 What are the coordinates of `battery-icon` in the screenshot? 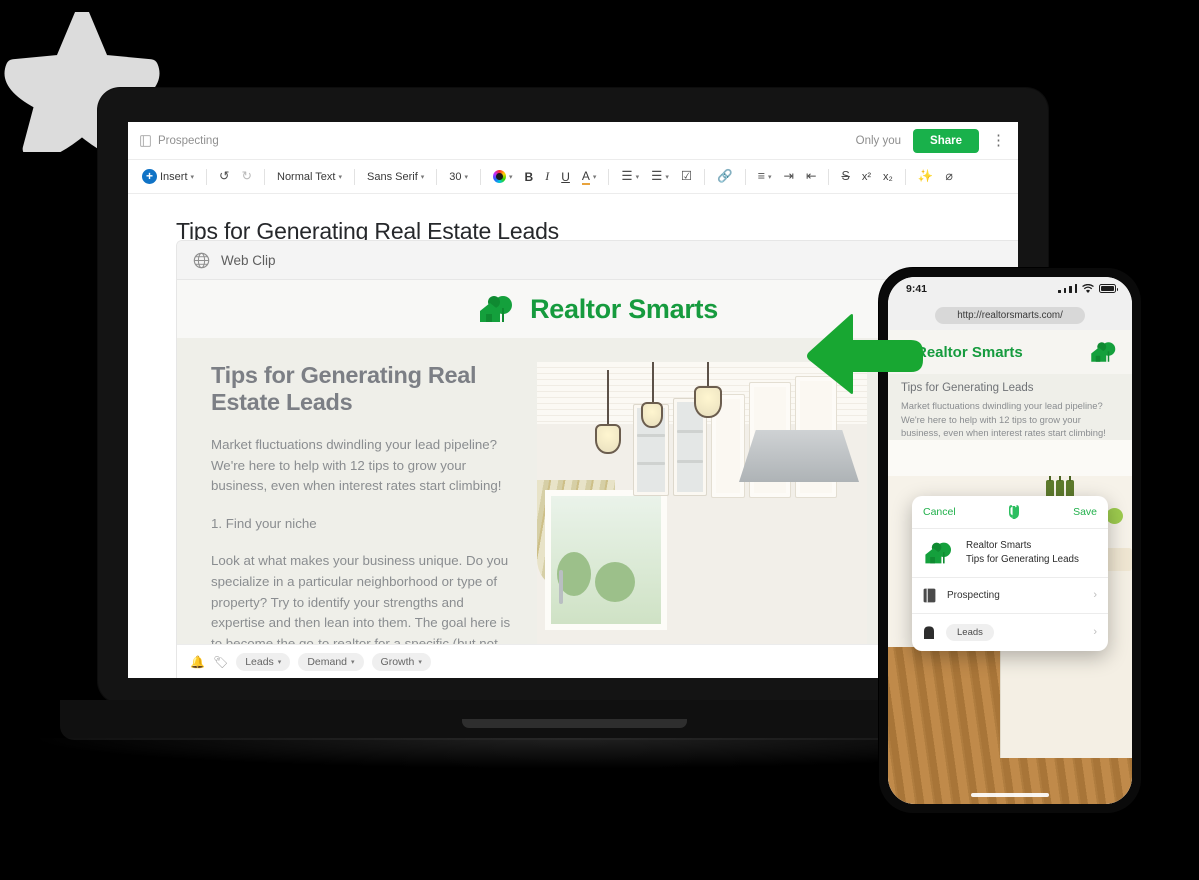 It's located at (1109, 288).